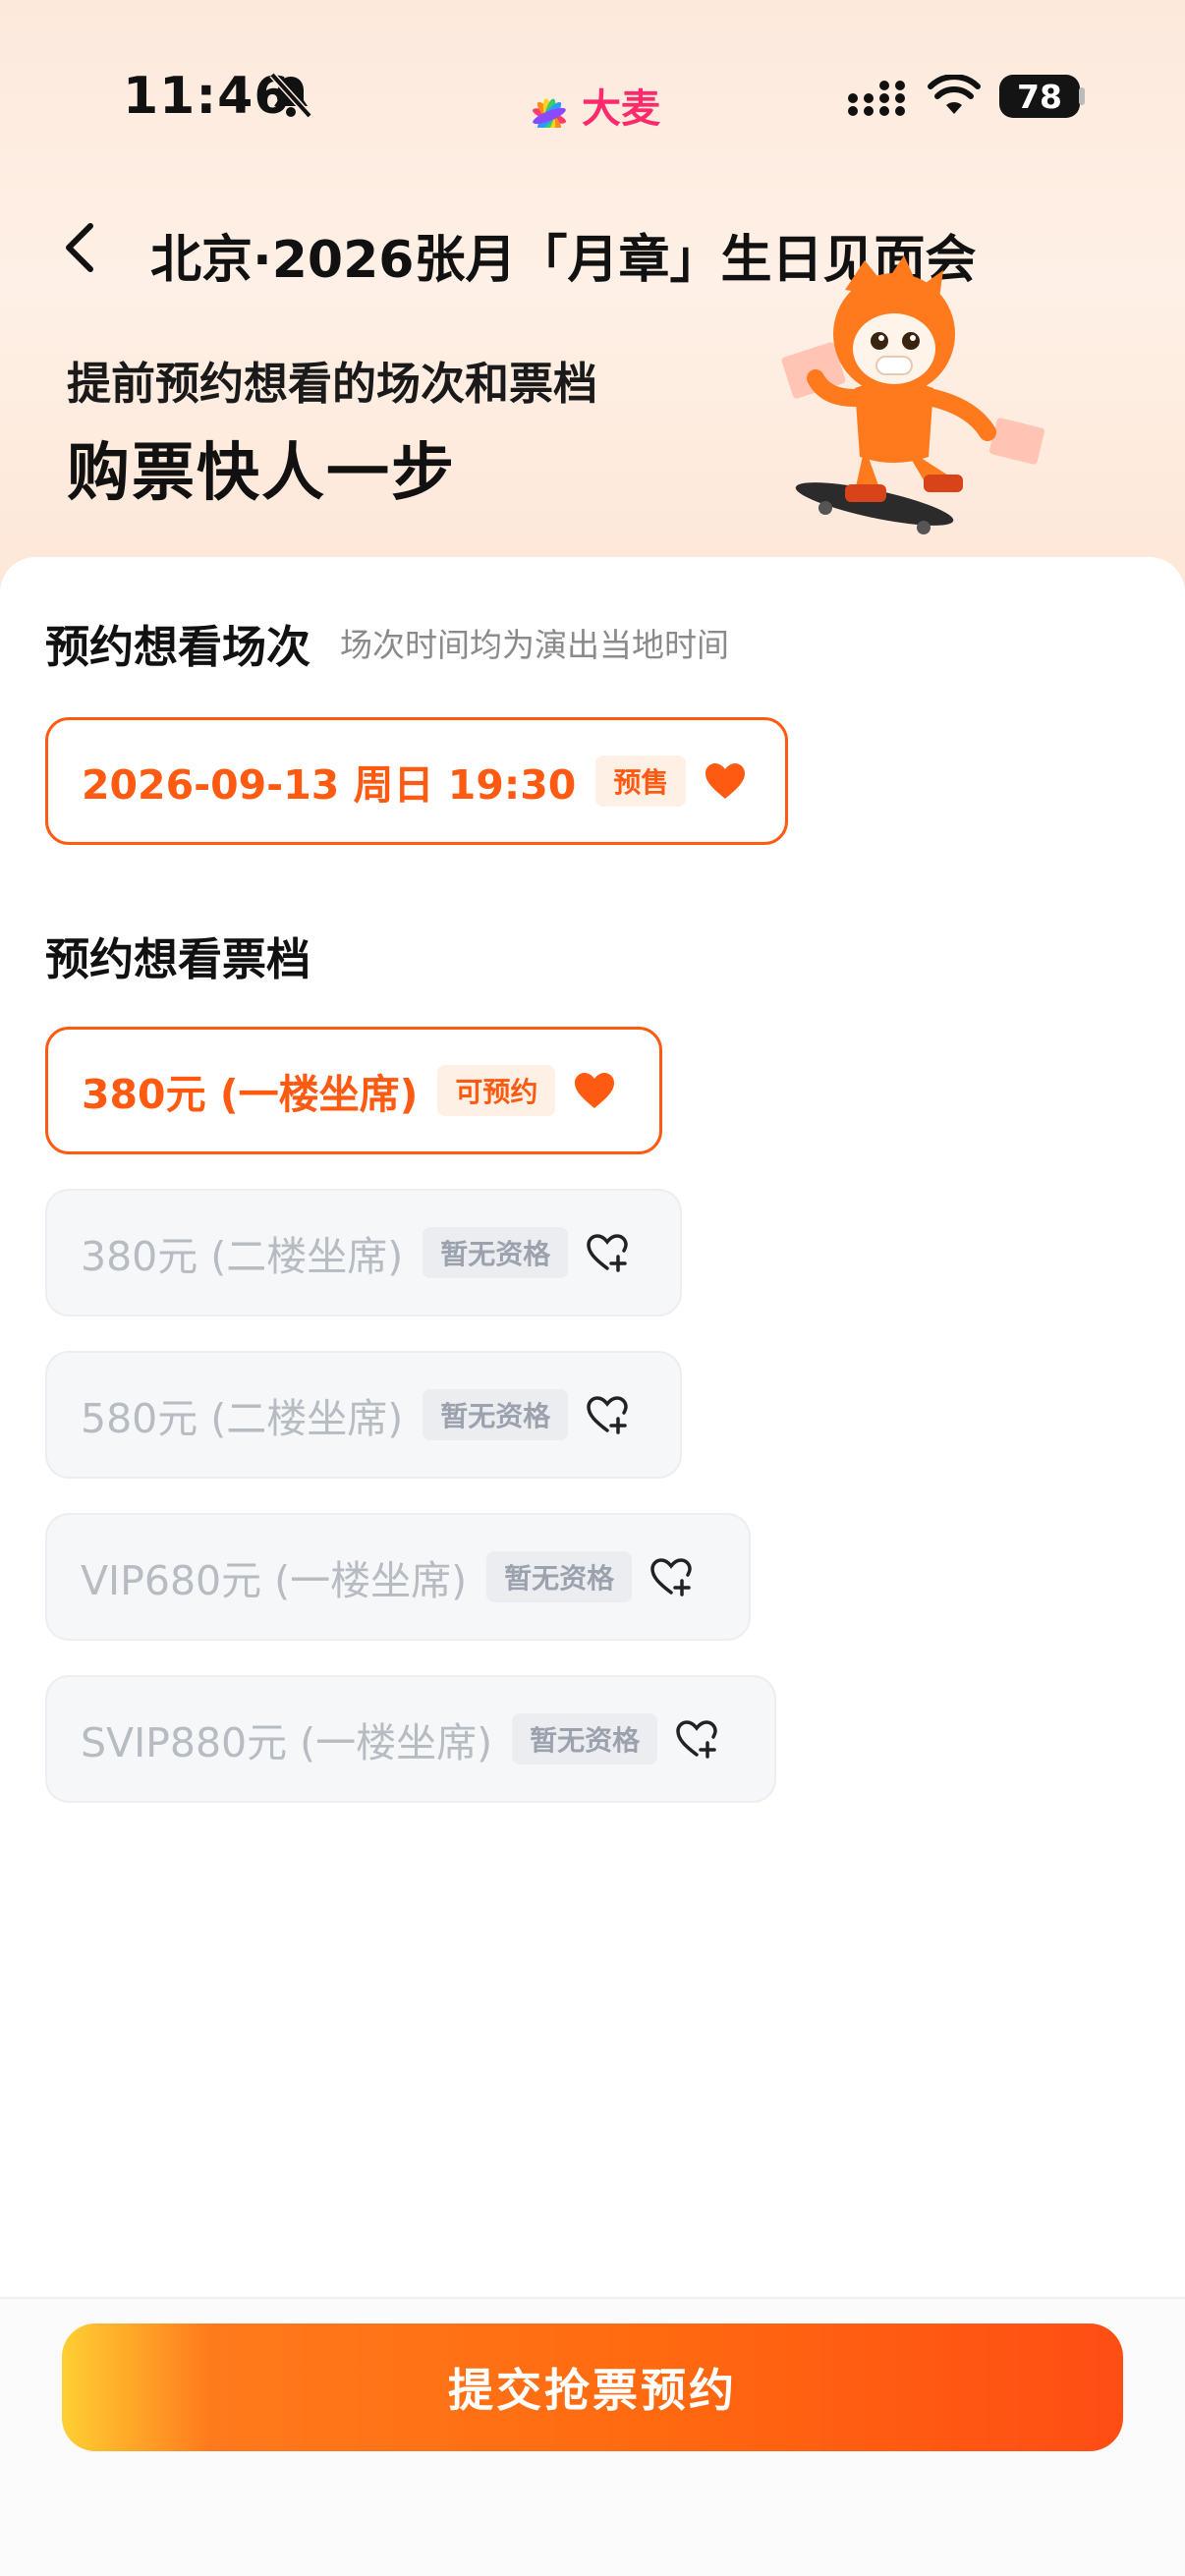  I want to click on signal-icon, so click(877, 98).